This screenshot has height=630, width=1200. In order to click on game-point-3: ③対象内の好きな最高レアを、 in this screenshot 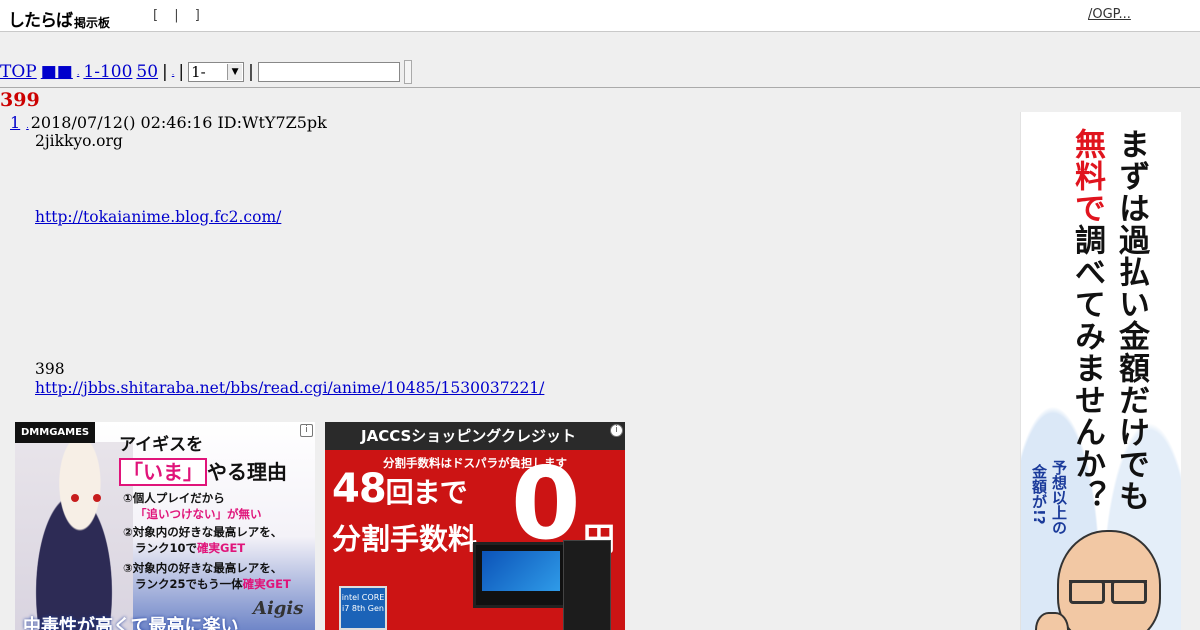, I will do `click(203, 568)`.